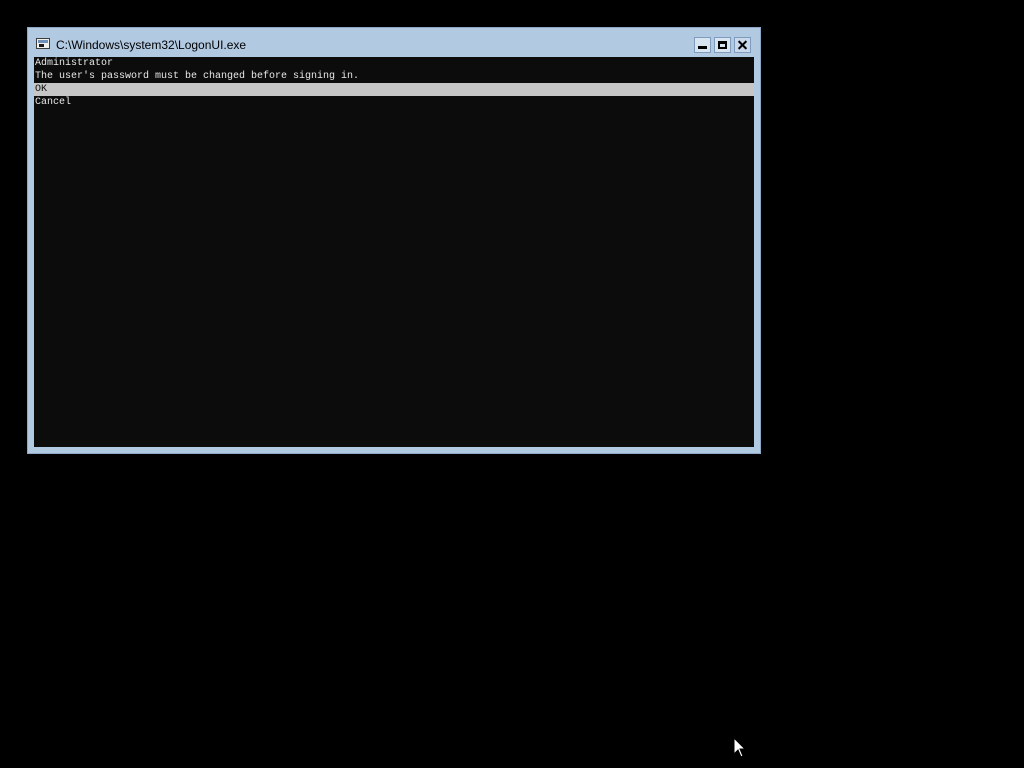 The width and height of the screenshot is (1024, 768). I want to click on cancel-option: Cancel, so click(394, 102).